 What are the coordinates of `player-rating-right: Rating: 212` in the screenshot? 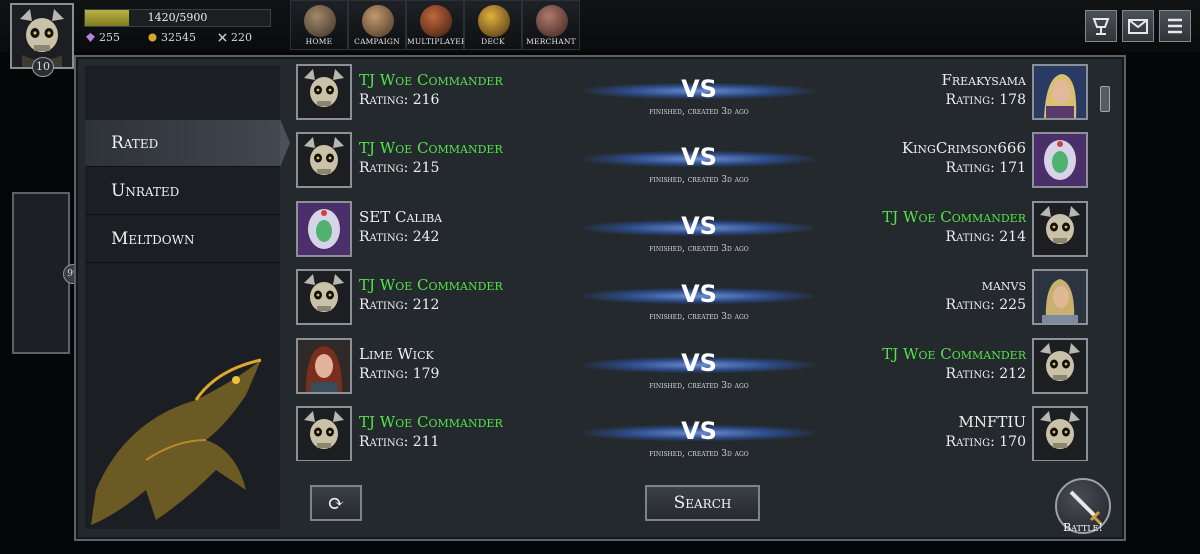 It's located at (985, 374).